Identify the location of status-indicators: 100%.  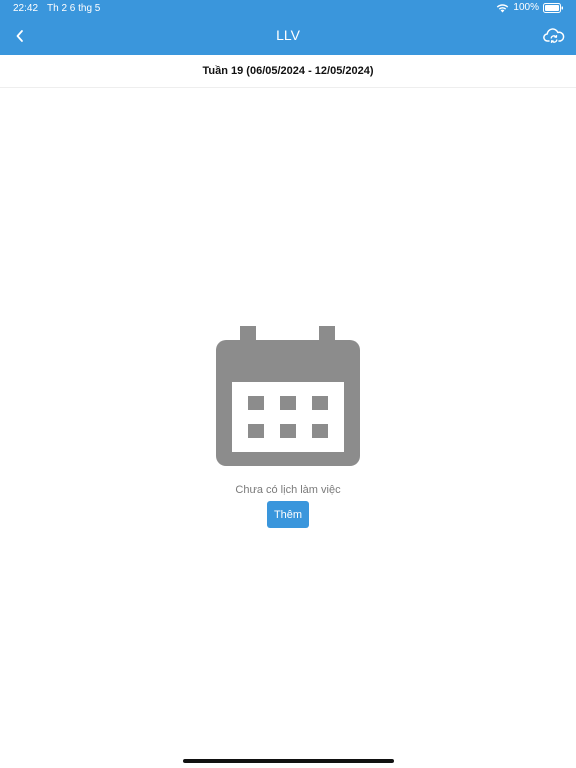
(530, 7).